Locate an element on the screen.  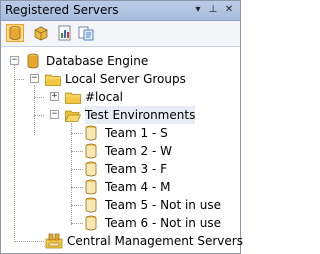
database-engine-button is located at coordinates (15, 33).